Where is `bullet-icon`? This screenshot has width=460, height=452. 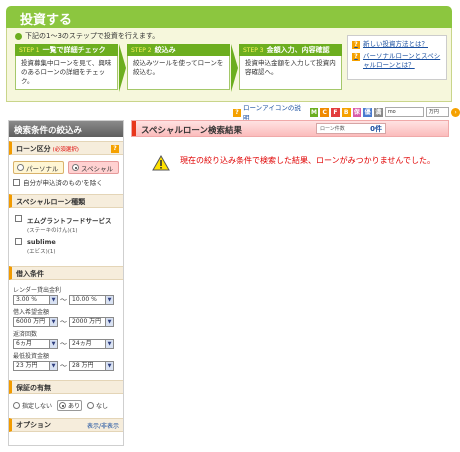 bullet-icon is located at coordinates (18, 36).